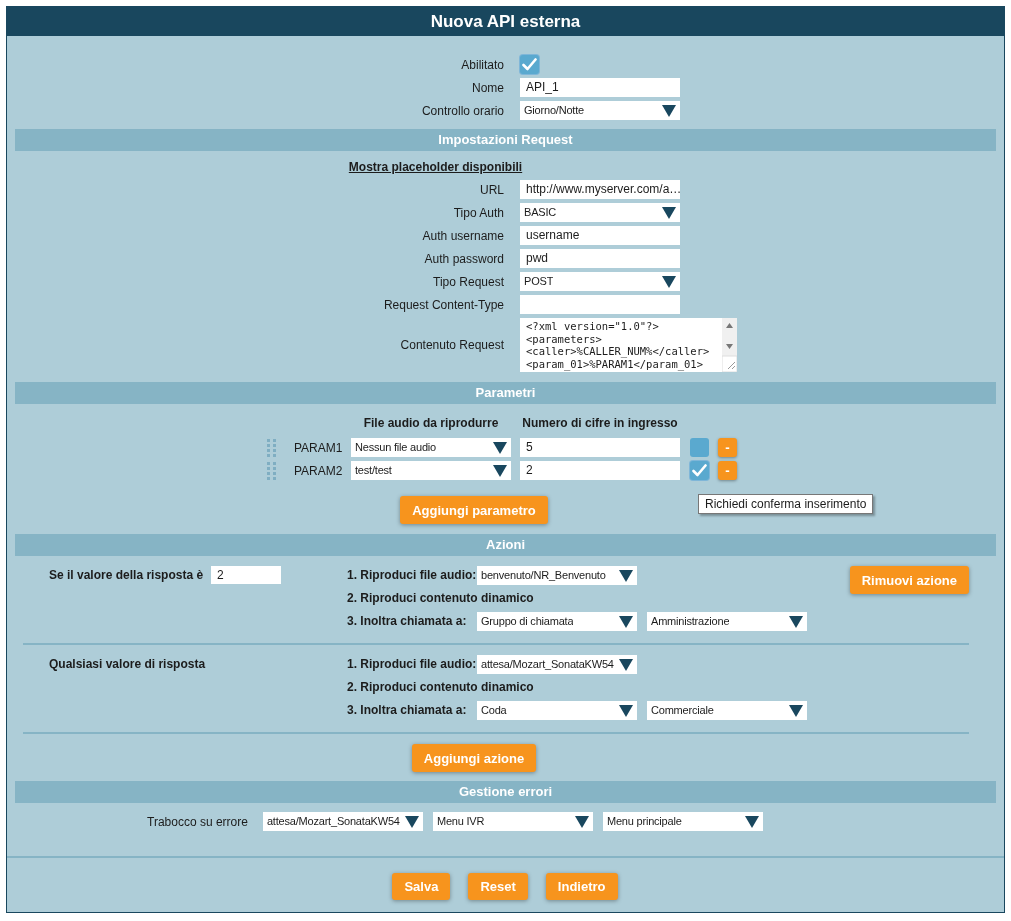 The image size is (1011, 921). What do you see at coordinates (491, 189) in the screenshot?
I see `field-label: URL` at bounding box center [491, 189].